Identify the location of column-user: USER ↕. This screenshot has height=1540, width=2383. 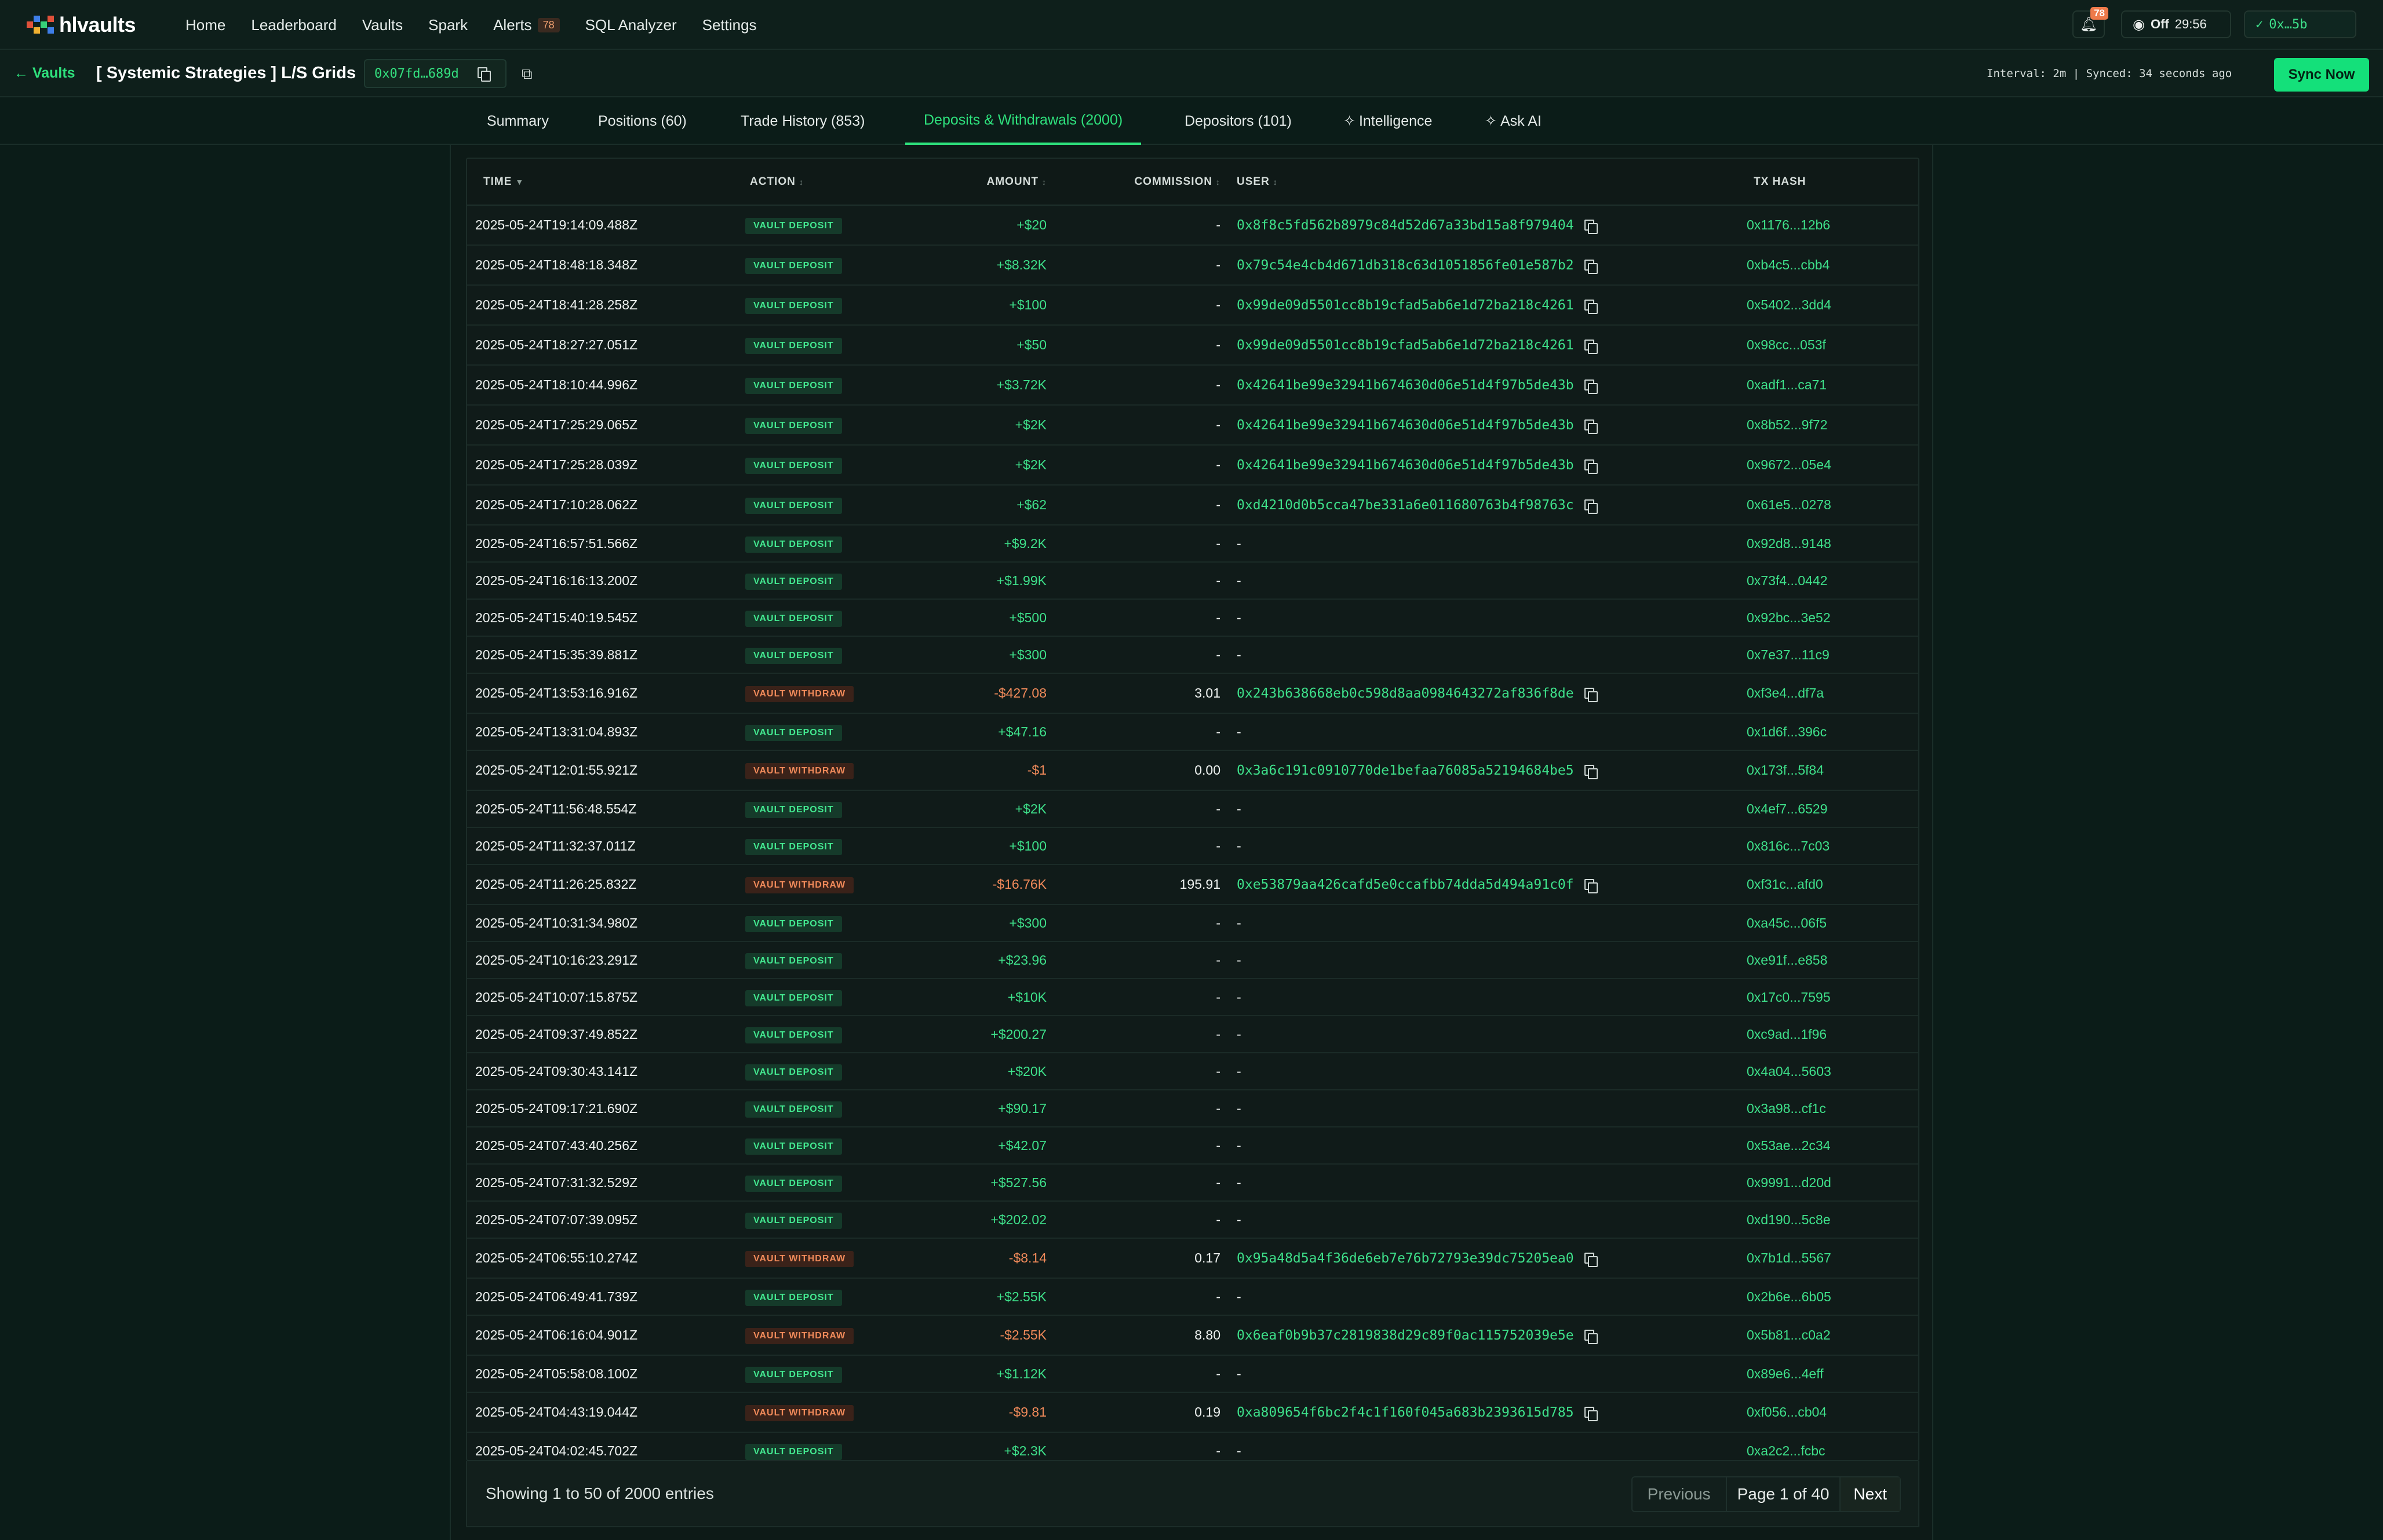
(1484, 182).